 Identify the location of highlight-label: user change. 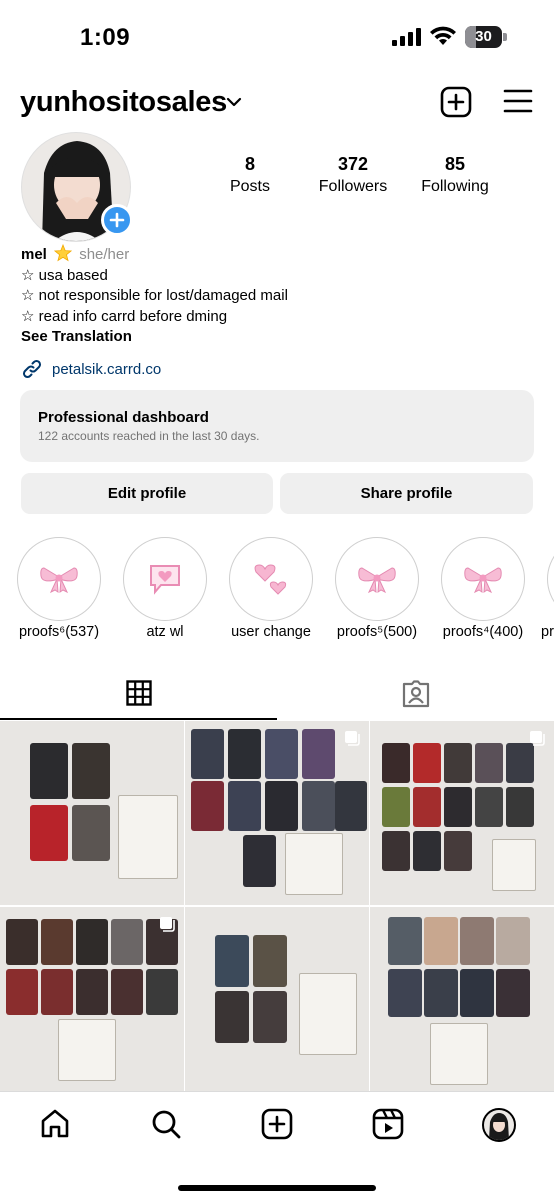
(271, 632).